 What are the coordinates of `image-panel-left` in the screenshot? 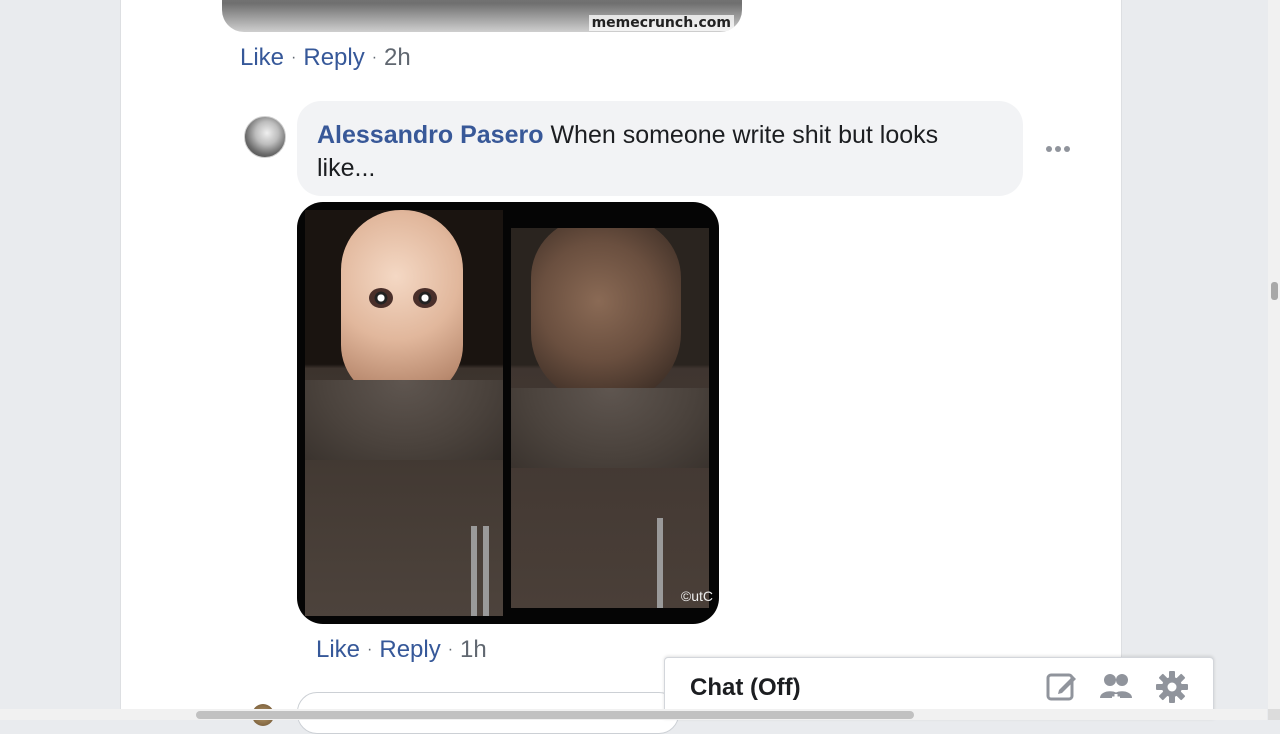 It's located at (404, 413).